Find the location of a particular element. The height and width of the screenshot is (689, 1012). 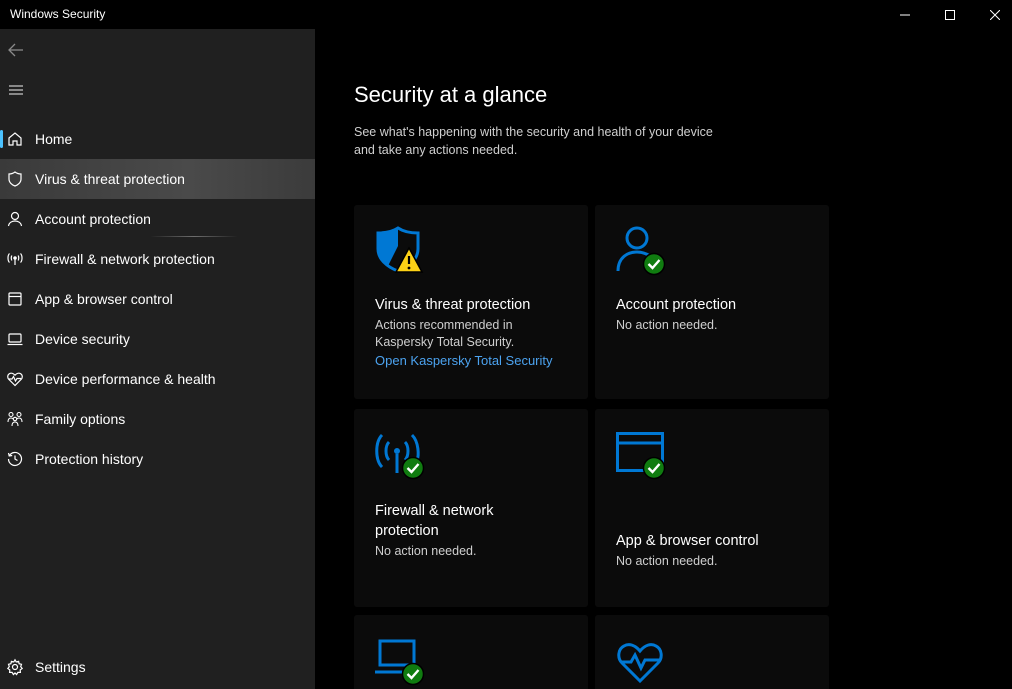

card-title: Firewall & network is located at coordinates (434, 511).